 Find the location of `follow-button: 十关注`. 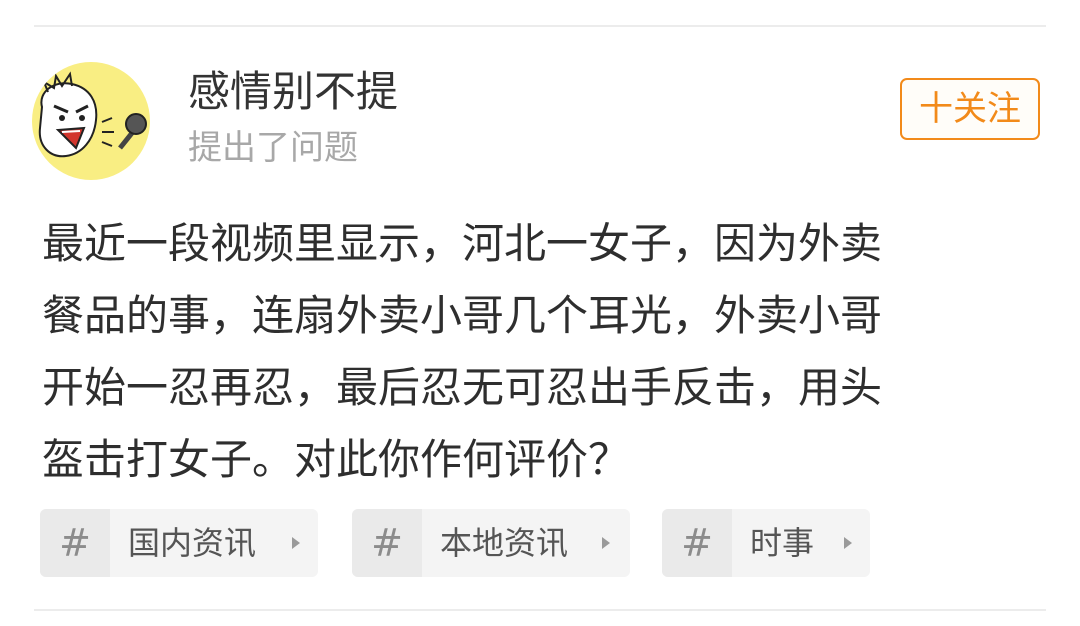

follow-button: 十关注 is located at coordinates (970, 109).